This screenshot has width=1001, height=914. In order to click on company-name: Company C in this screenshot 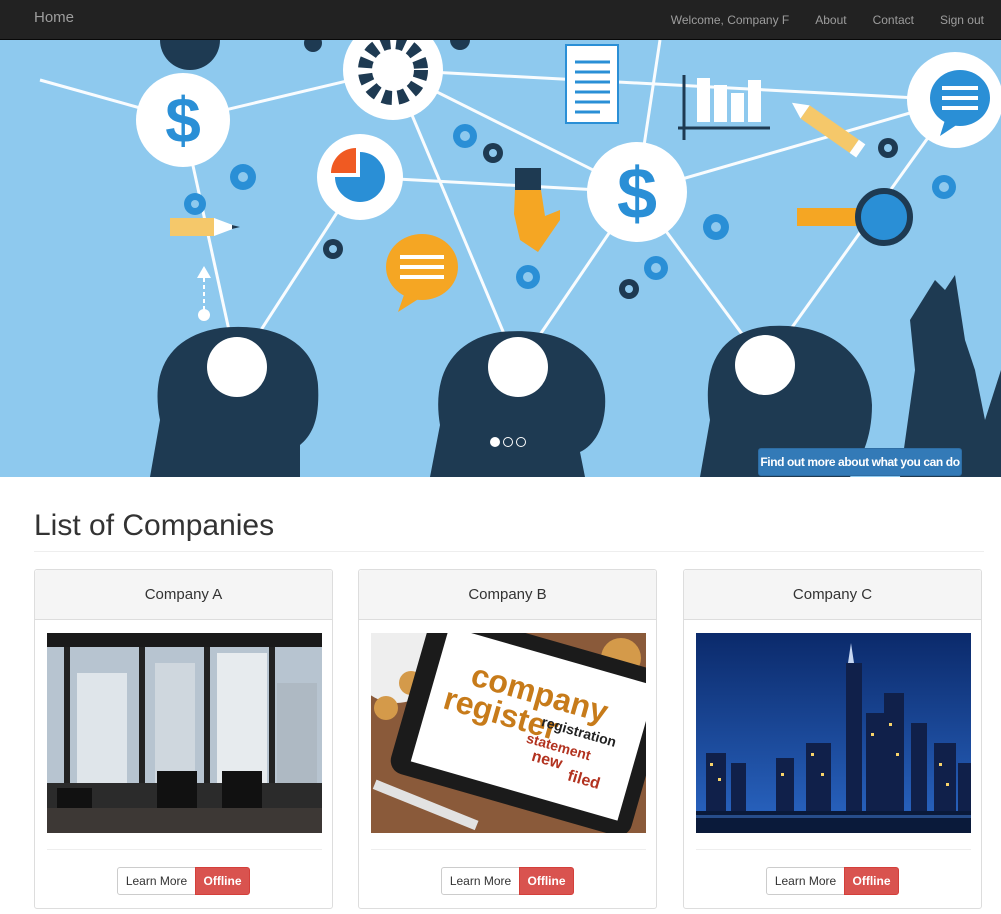, I will do `click(832, 595)`.